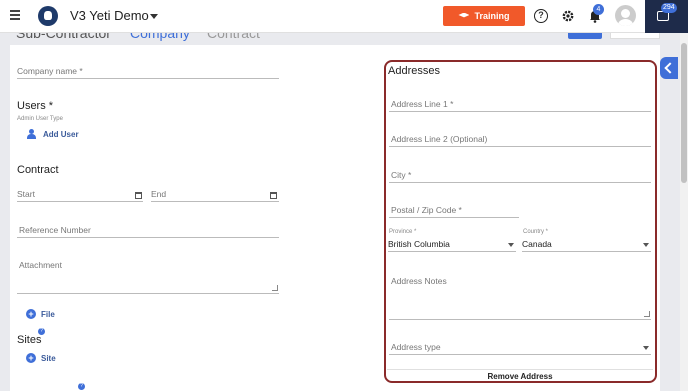 The image size is (688, 391). What do you see at coordinates (32, 134) in the screenshot?
I see `person-add-icon` at bounding box center [32, 134].